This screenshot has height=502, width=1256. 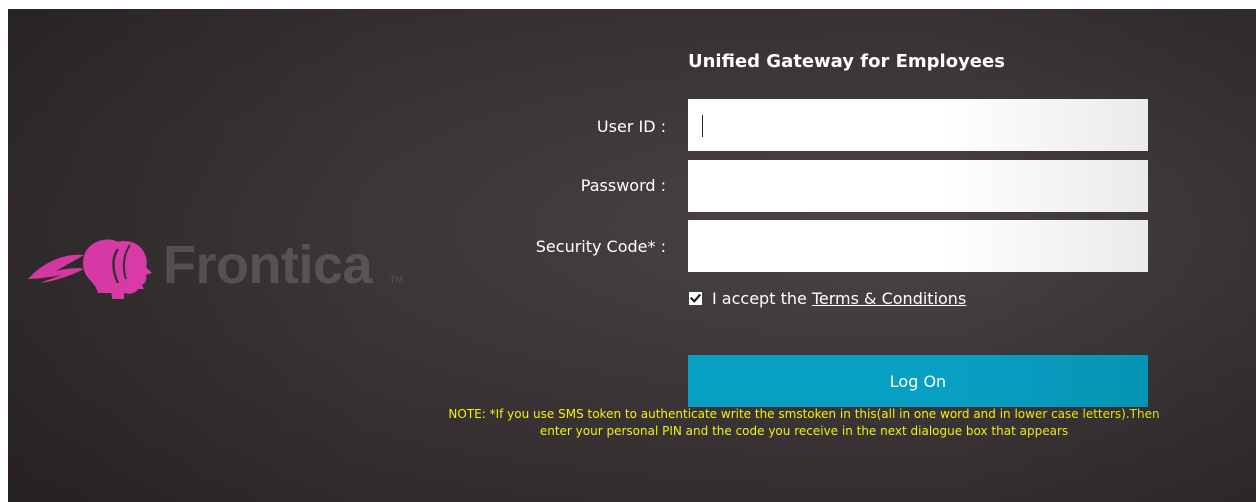 What do you see at coordinates (918, 125) in the screenshot?
I see `user-id-input` at bounding box center [918, 125].